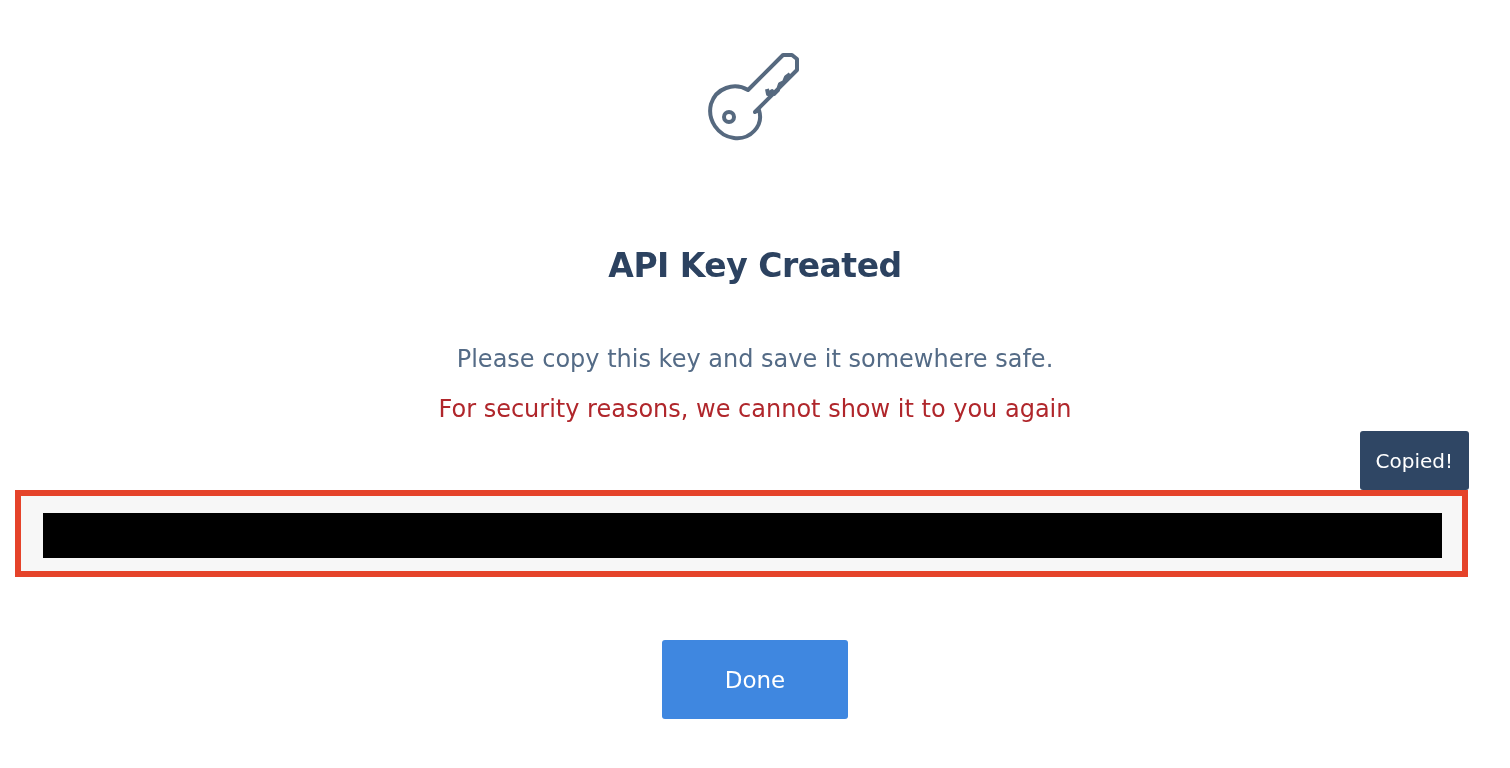  I want to click on warning-text: For security reasons, we cannot show it to you again, so click(755, 409).